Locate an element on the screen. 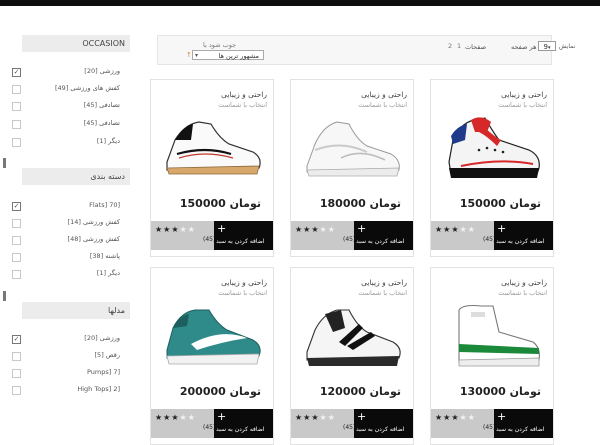 This screenshot has height=445, width=600. filter-option: ✓ Flats] 70] is located at coordinates (66, 207).